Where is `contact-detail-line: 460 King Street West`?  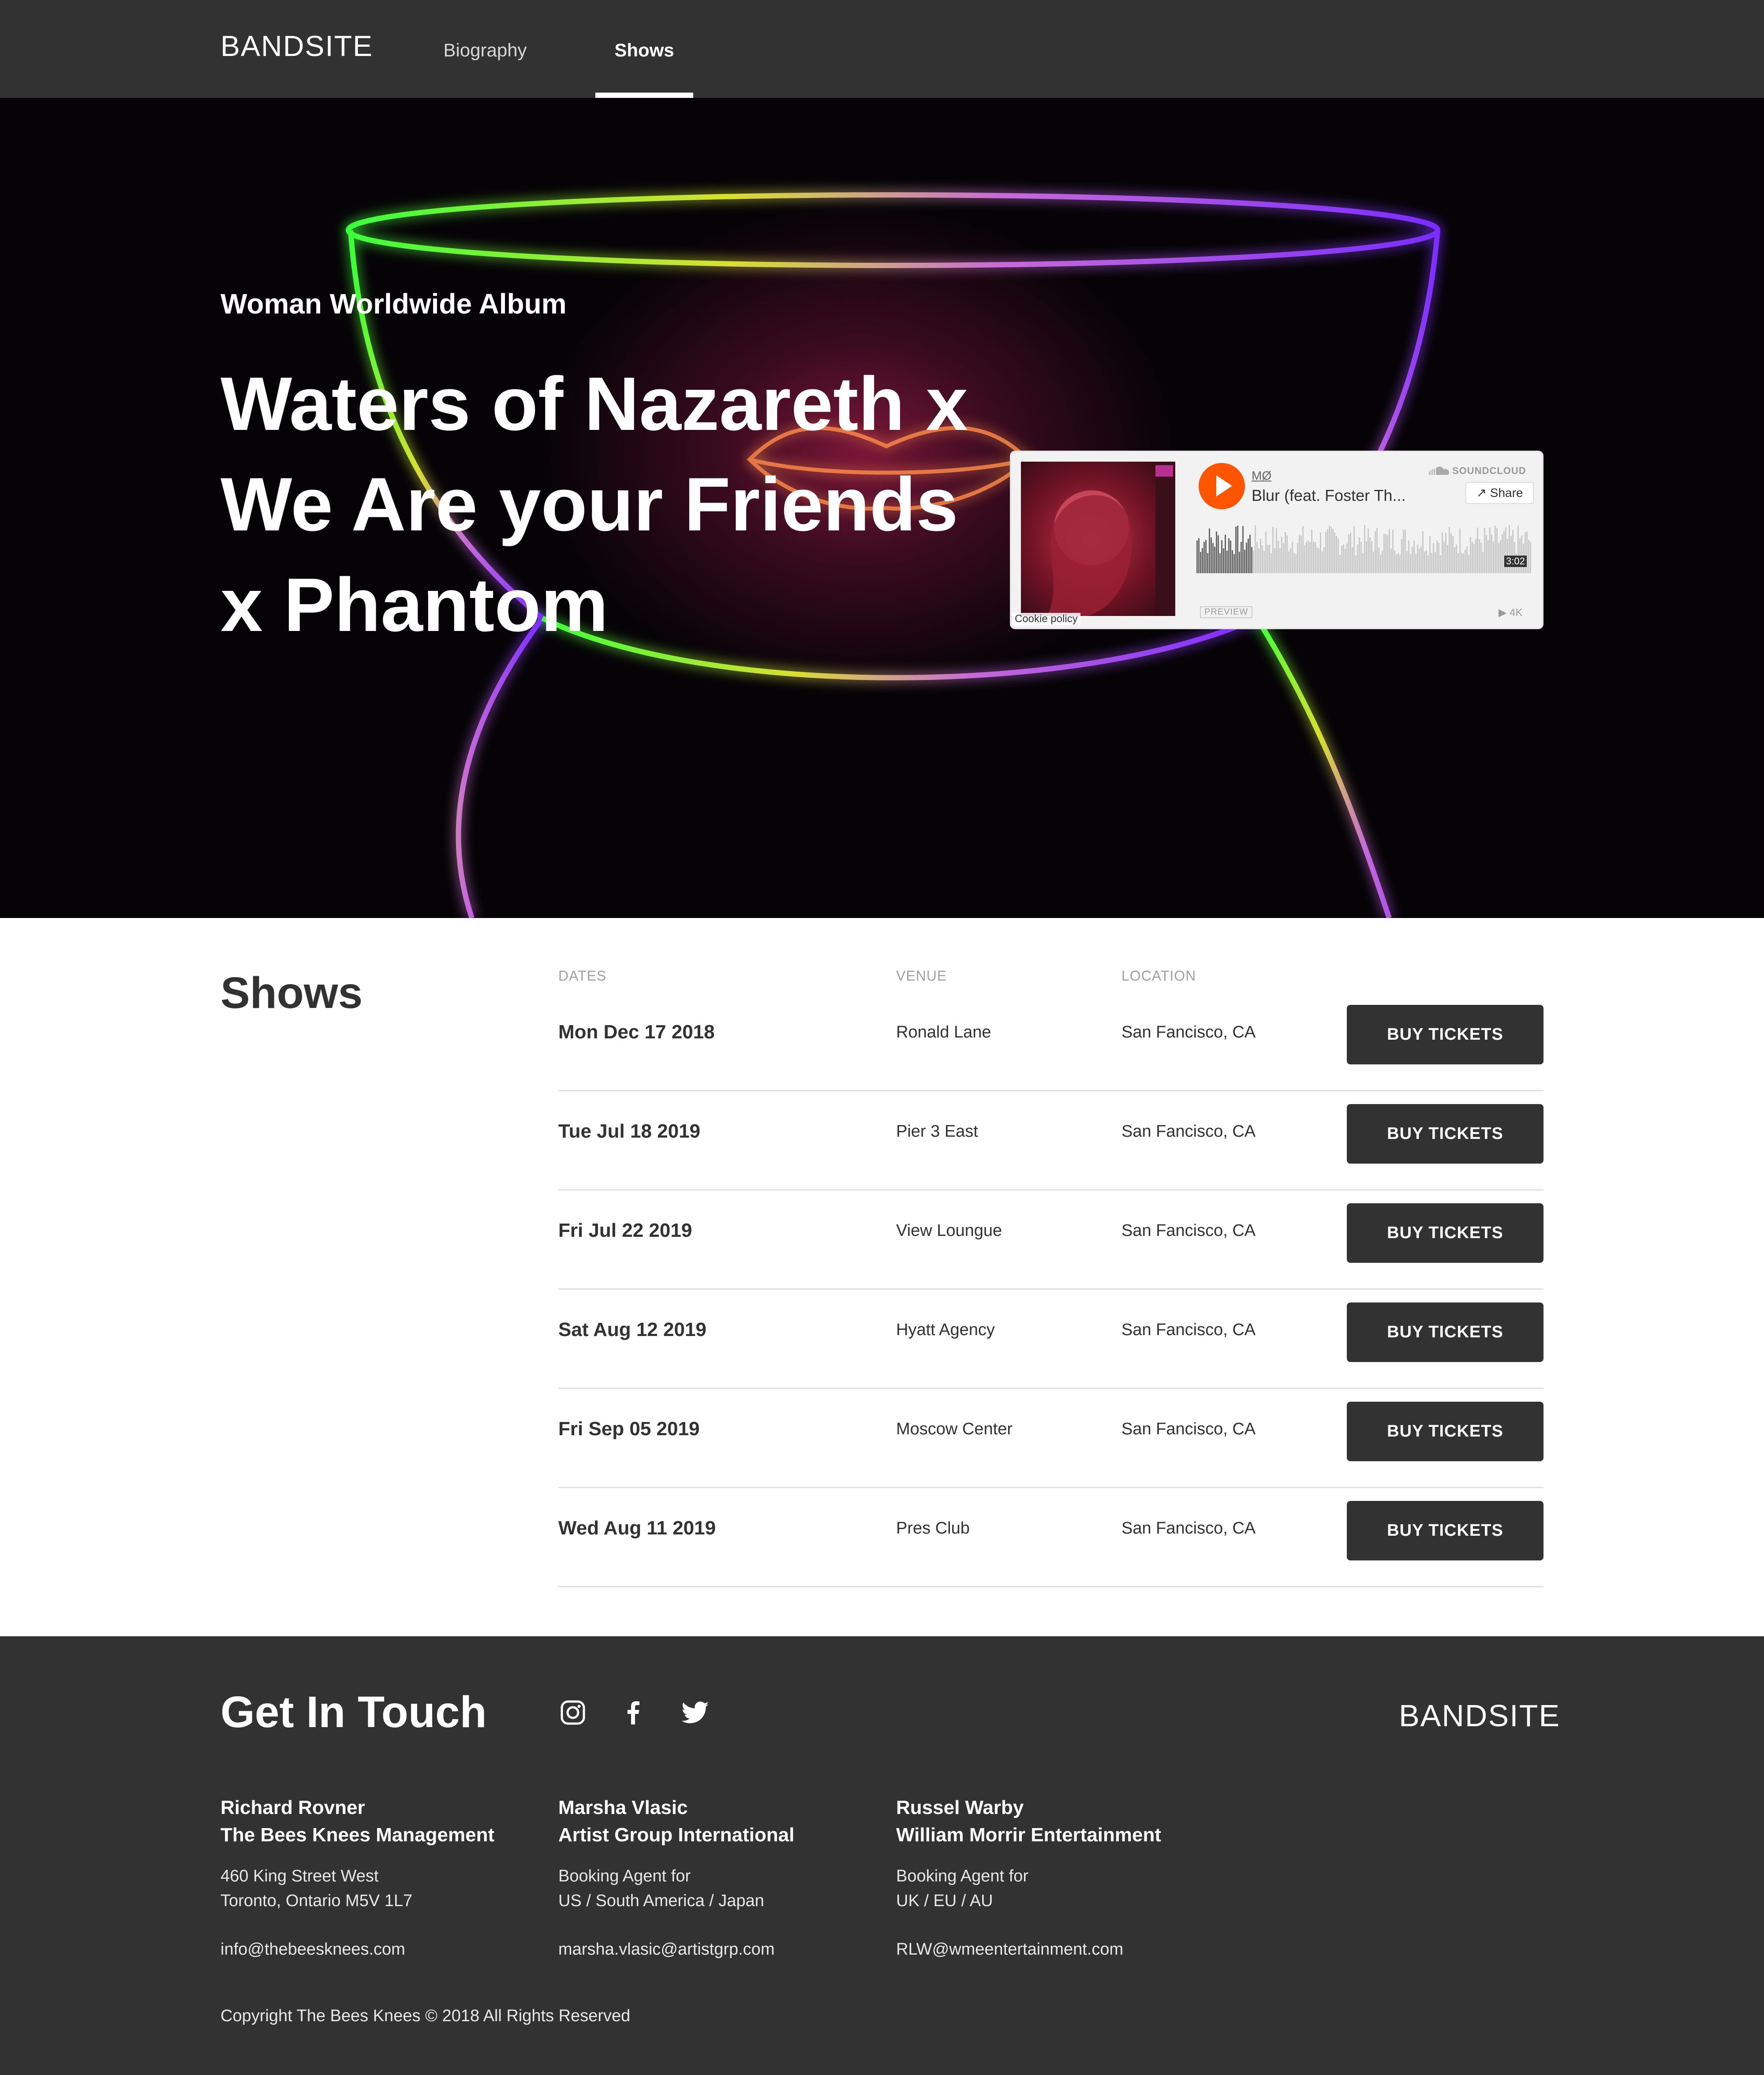 contact-detail-line: 460 King Street West is located at coordinates (299, 1876).